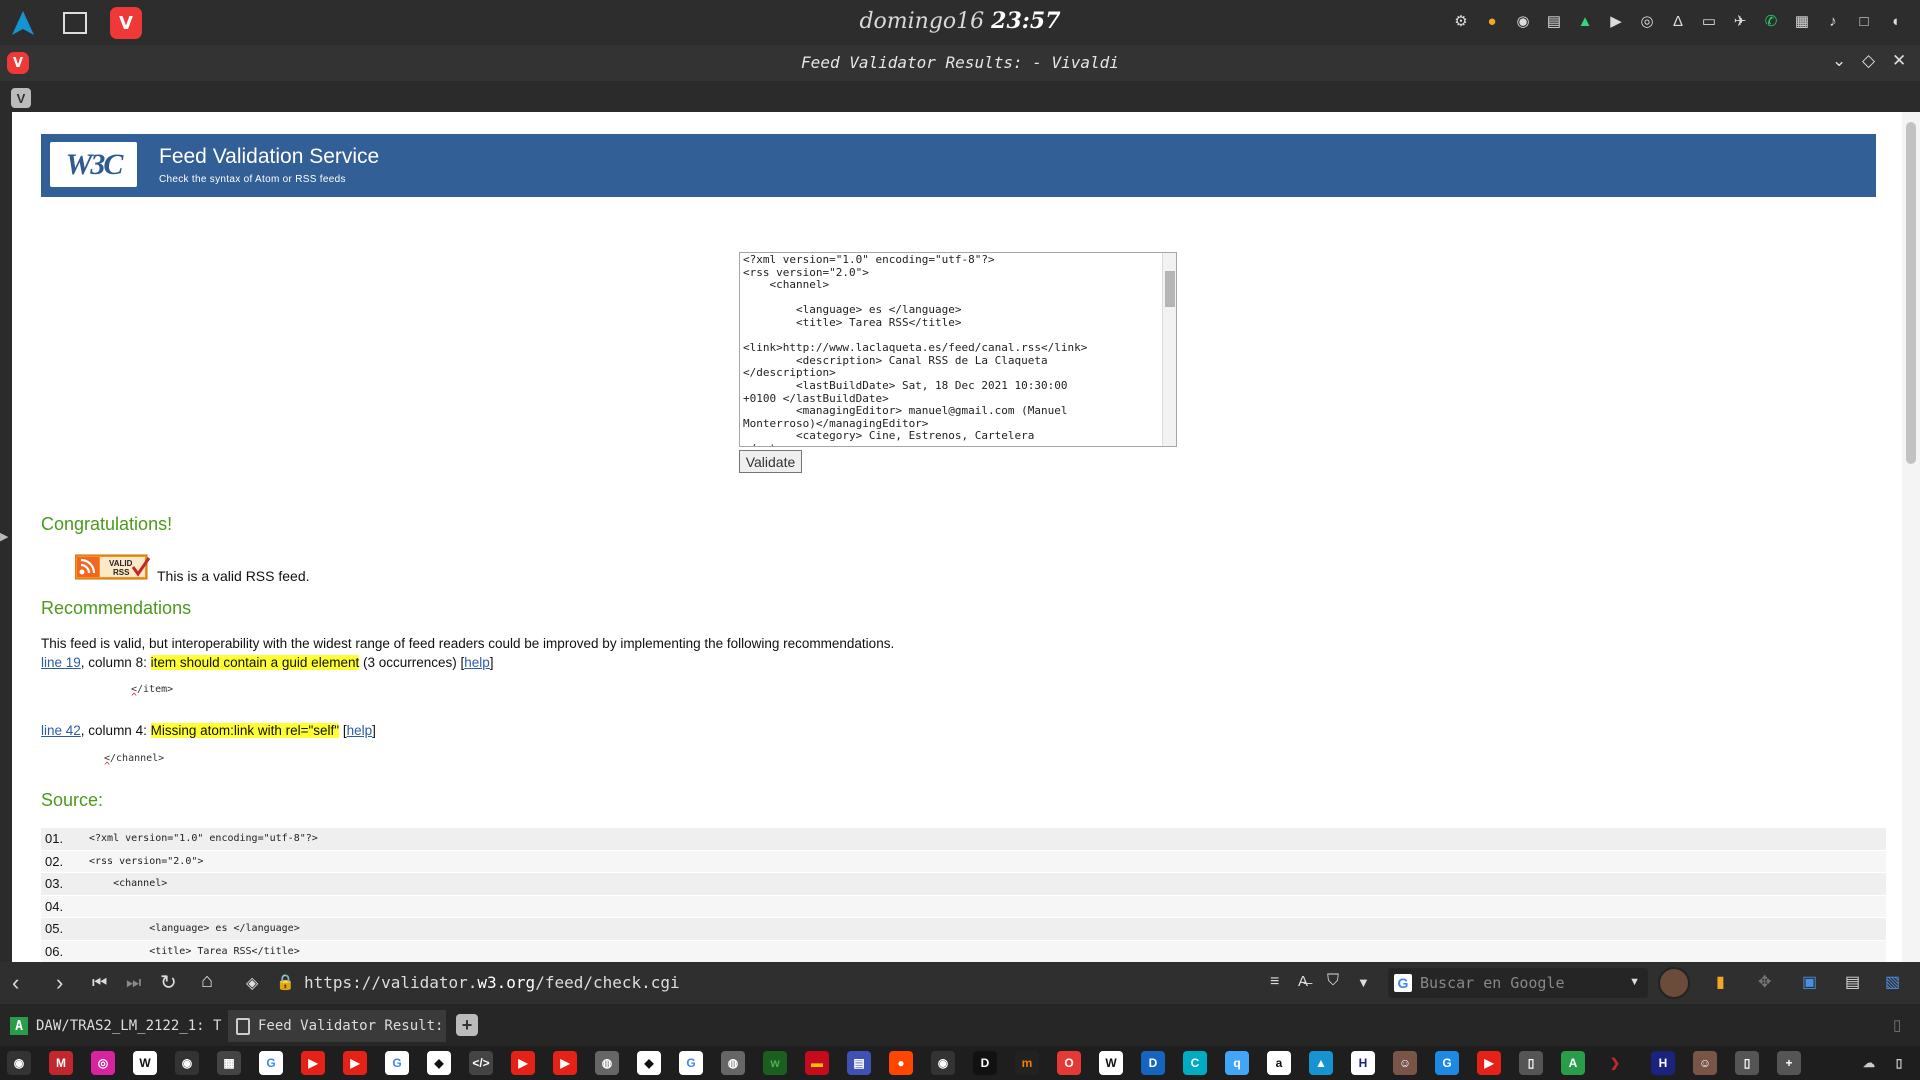  Describe the element at coordinates (1764, 982) in the screenshot. I see `extension-move-icon: ✥` at that location.